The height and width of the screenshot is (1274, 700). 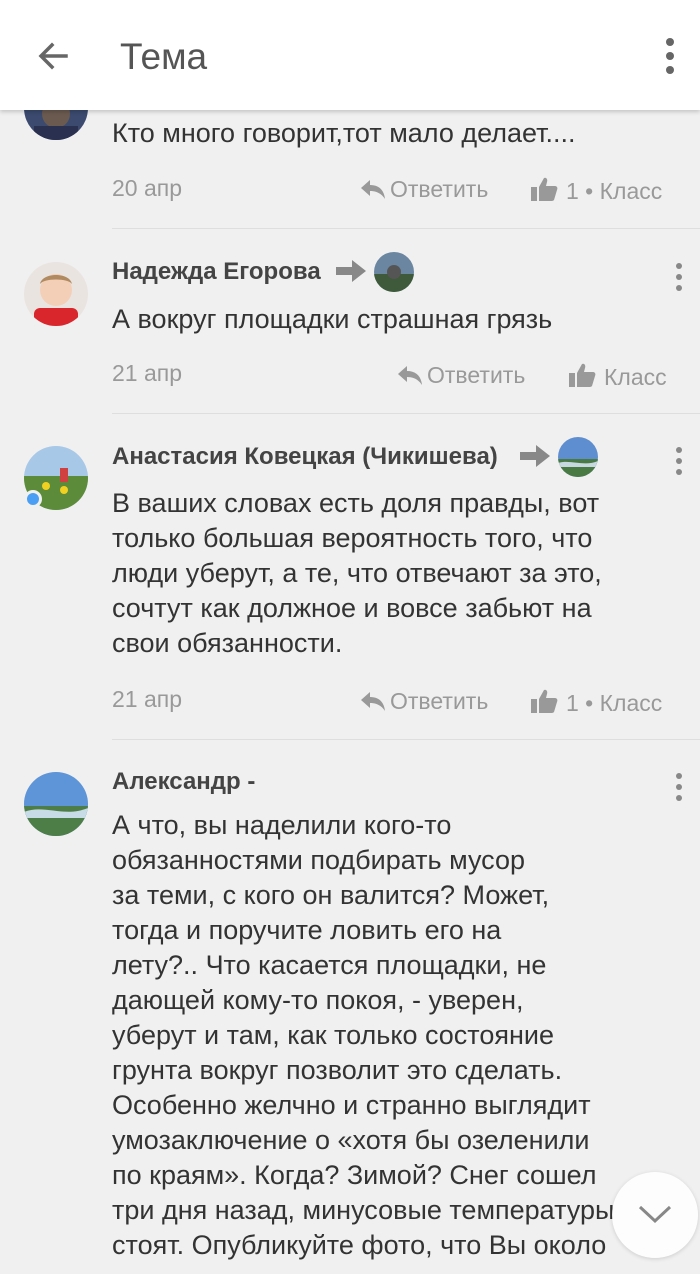 What do you see at coordinates (56, 56) in the screenshot?
I see `arrow-left-icon` at bounding box center [56, 56].